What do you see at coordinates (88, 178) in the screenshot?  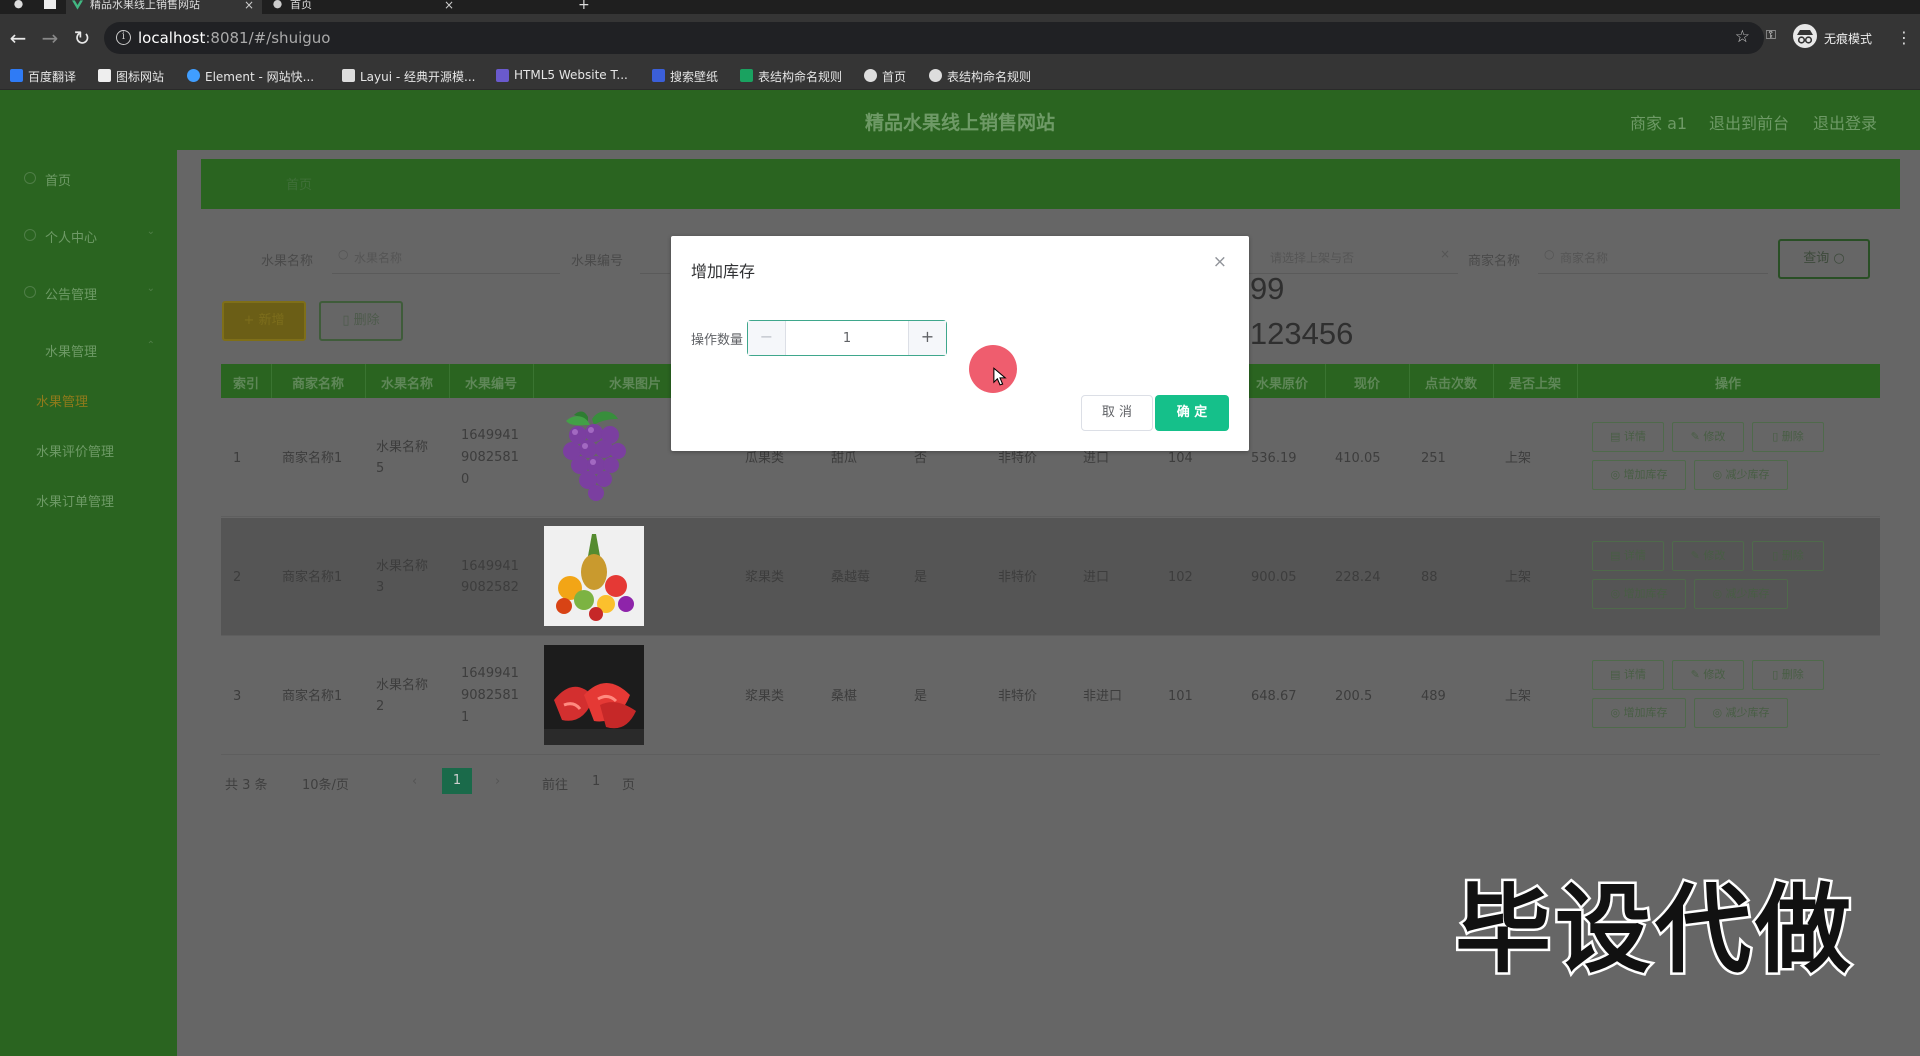 I see `sidebar-item-home: 首页` at bounding box center [88, 178].